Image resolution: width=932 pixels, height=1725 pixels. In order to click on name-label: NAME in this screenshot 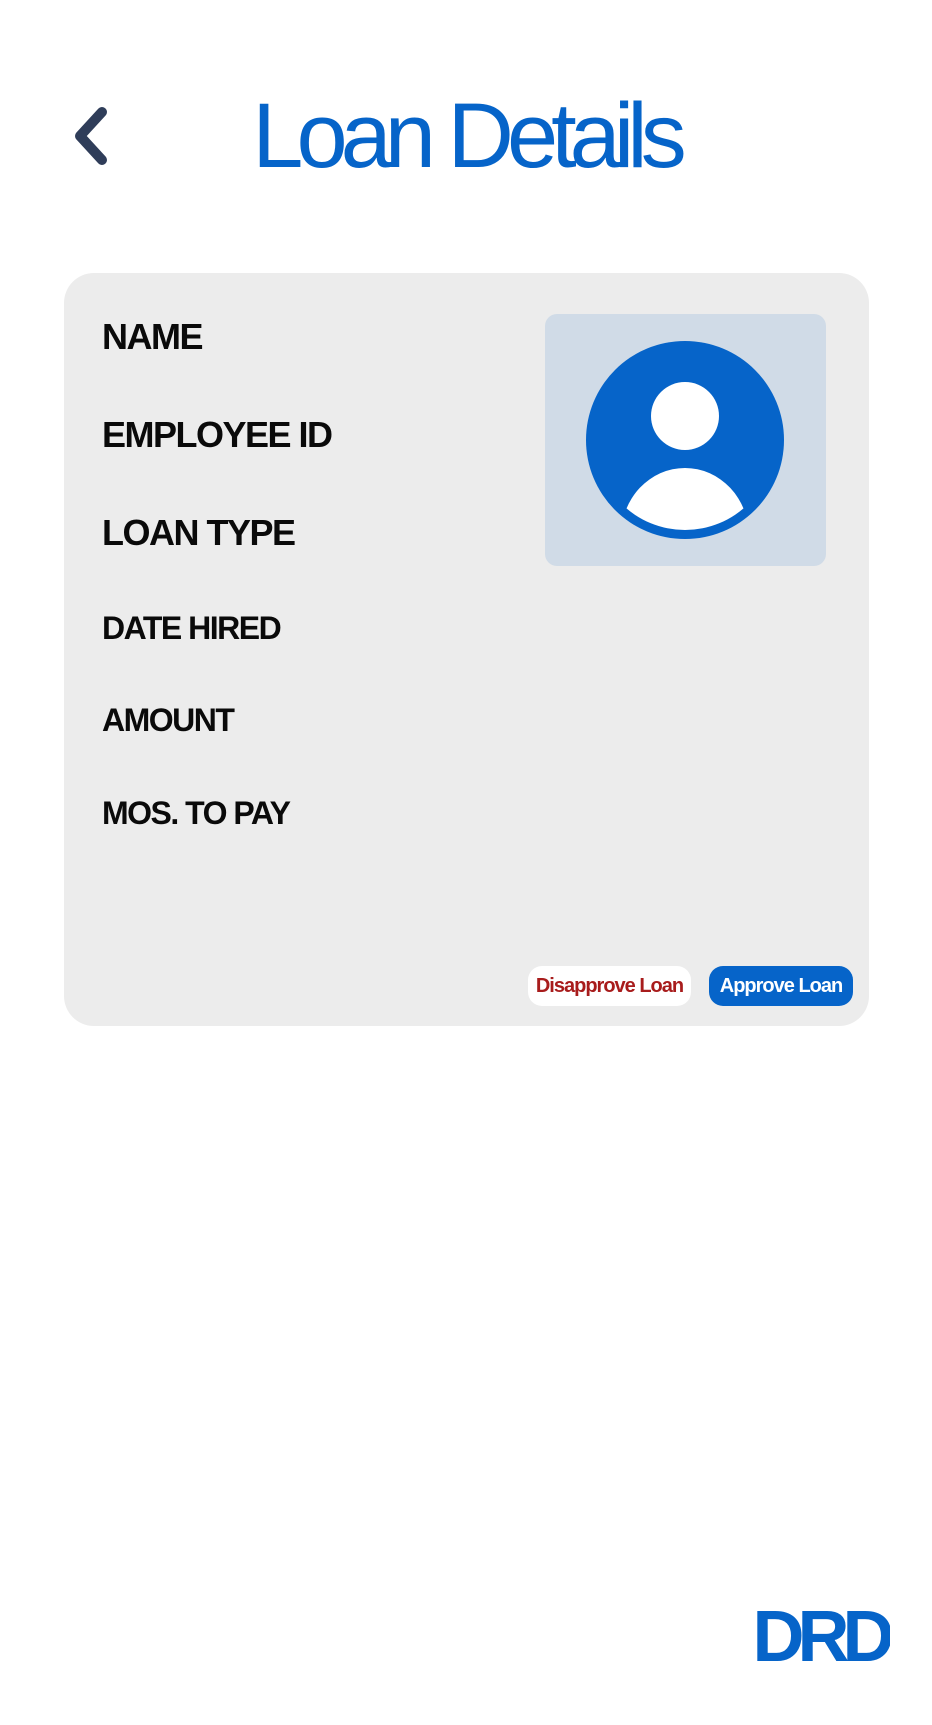, I will do `click(153, 336)`.